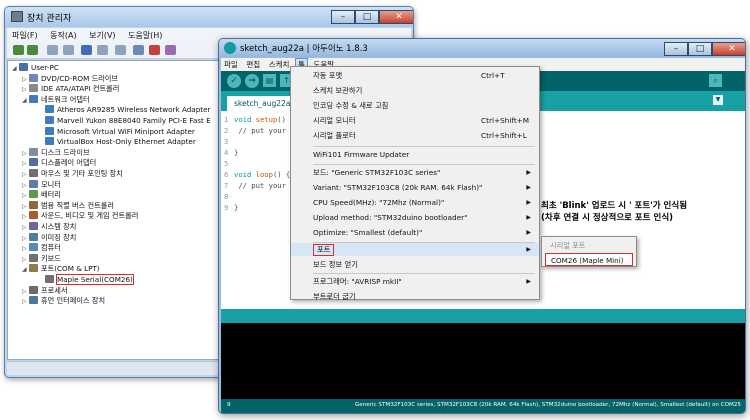 The image size is (750, 420). What do you see at coordinates (86, 50) in the screenshot?
I see `help-icon` at bounding box center [86, 50].